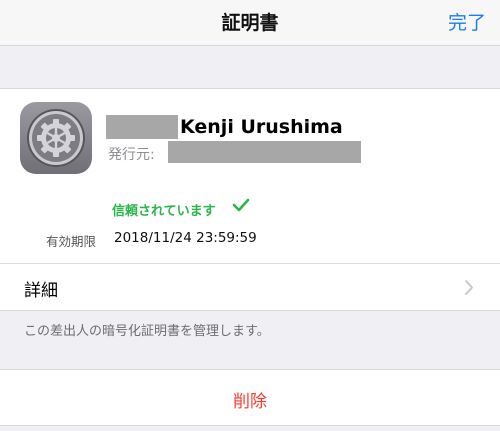  What do you see at coordinates (469, 287) in the screenshot?
I see `chevron-right-icon` at bounding box center [469, 287].